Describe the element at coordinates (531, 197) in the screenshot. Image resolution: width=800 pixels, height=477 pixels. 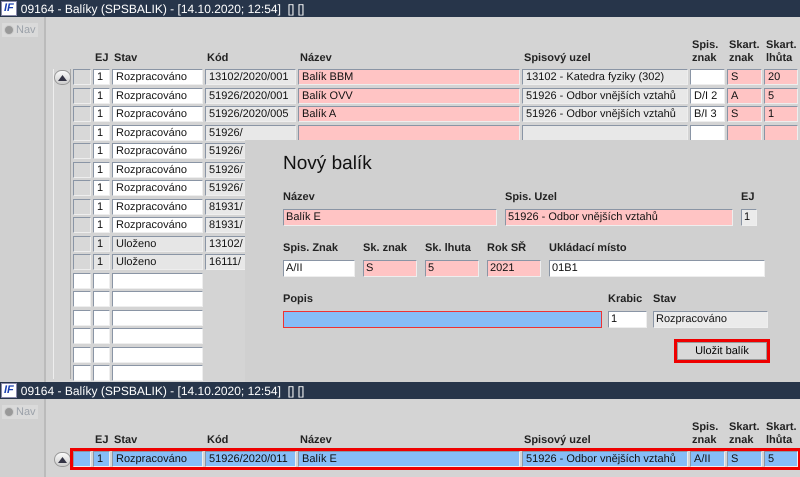
I see `field-label: Spis. Uzel` at that location.